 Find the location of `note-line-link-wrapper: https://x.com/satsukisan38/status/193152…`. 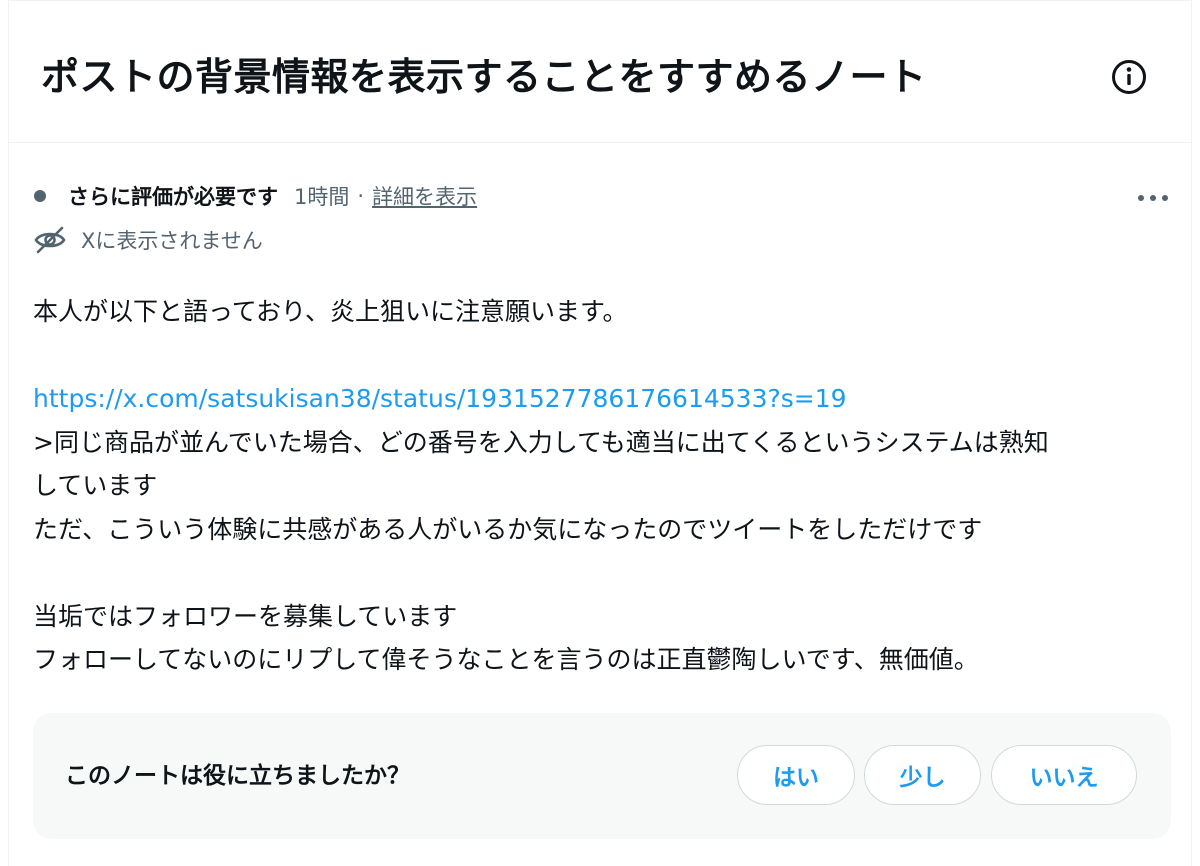

note-line-link-wrapper: https://x.com/satsukisan38/status/193152… is located at coordinates (608, 399).